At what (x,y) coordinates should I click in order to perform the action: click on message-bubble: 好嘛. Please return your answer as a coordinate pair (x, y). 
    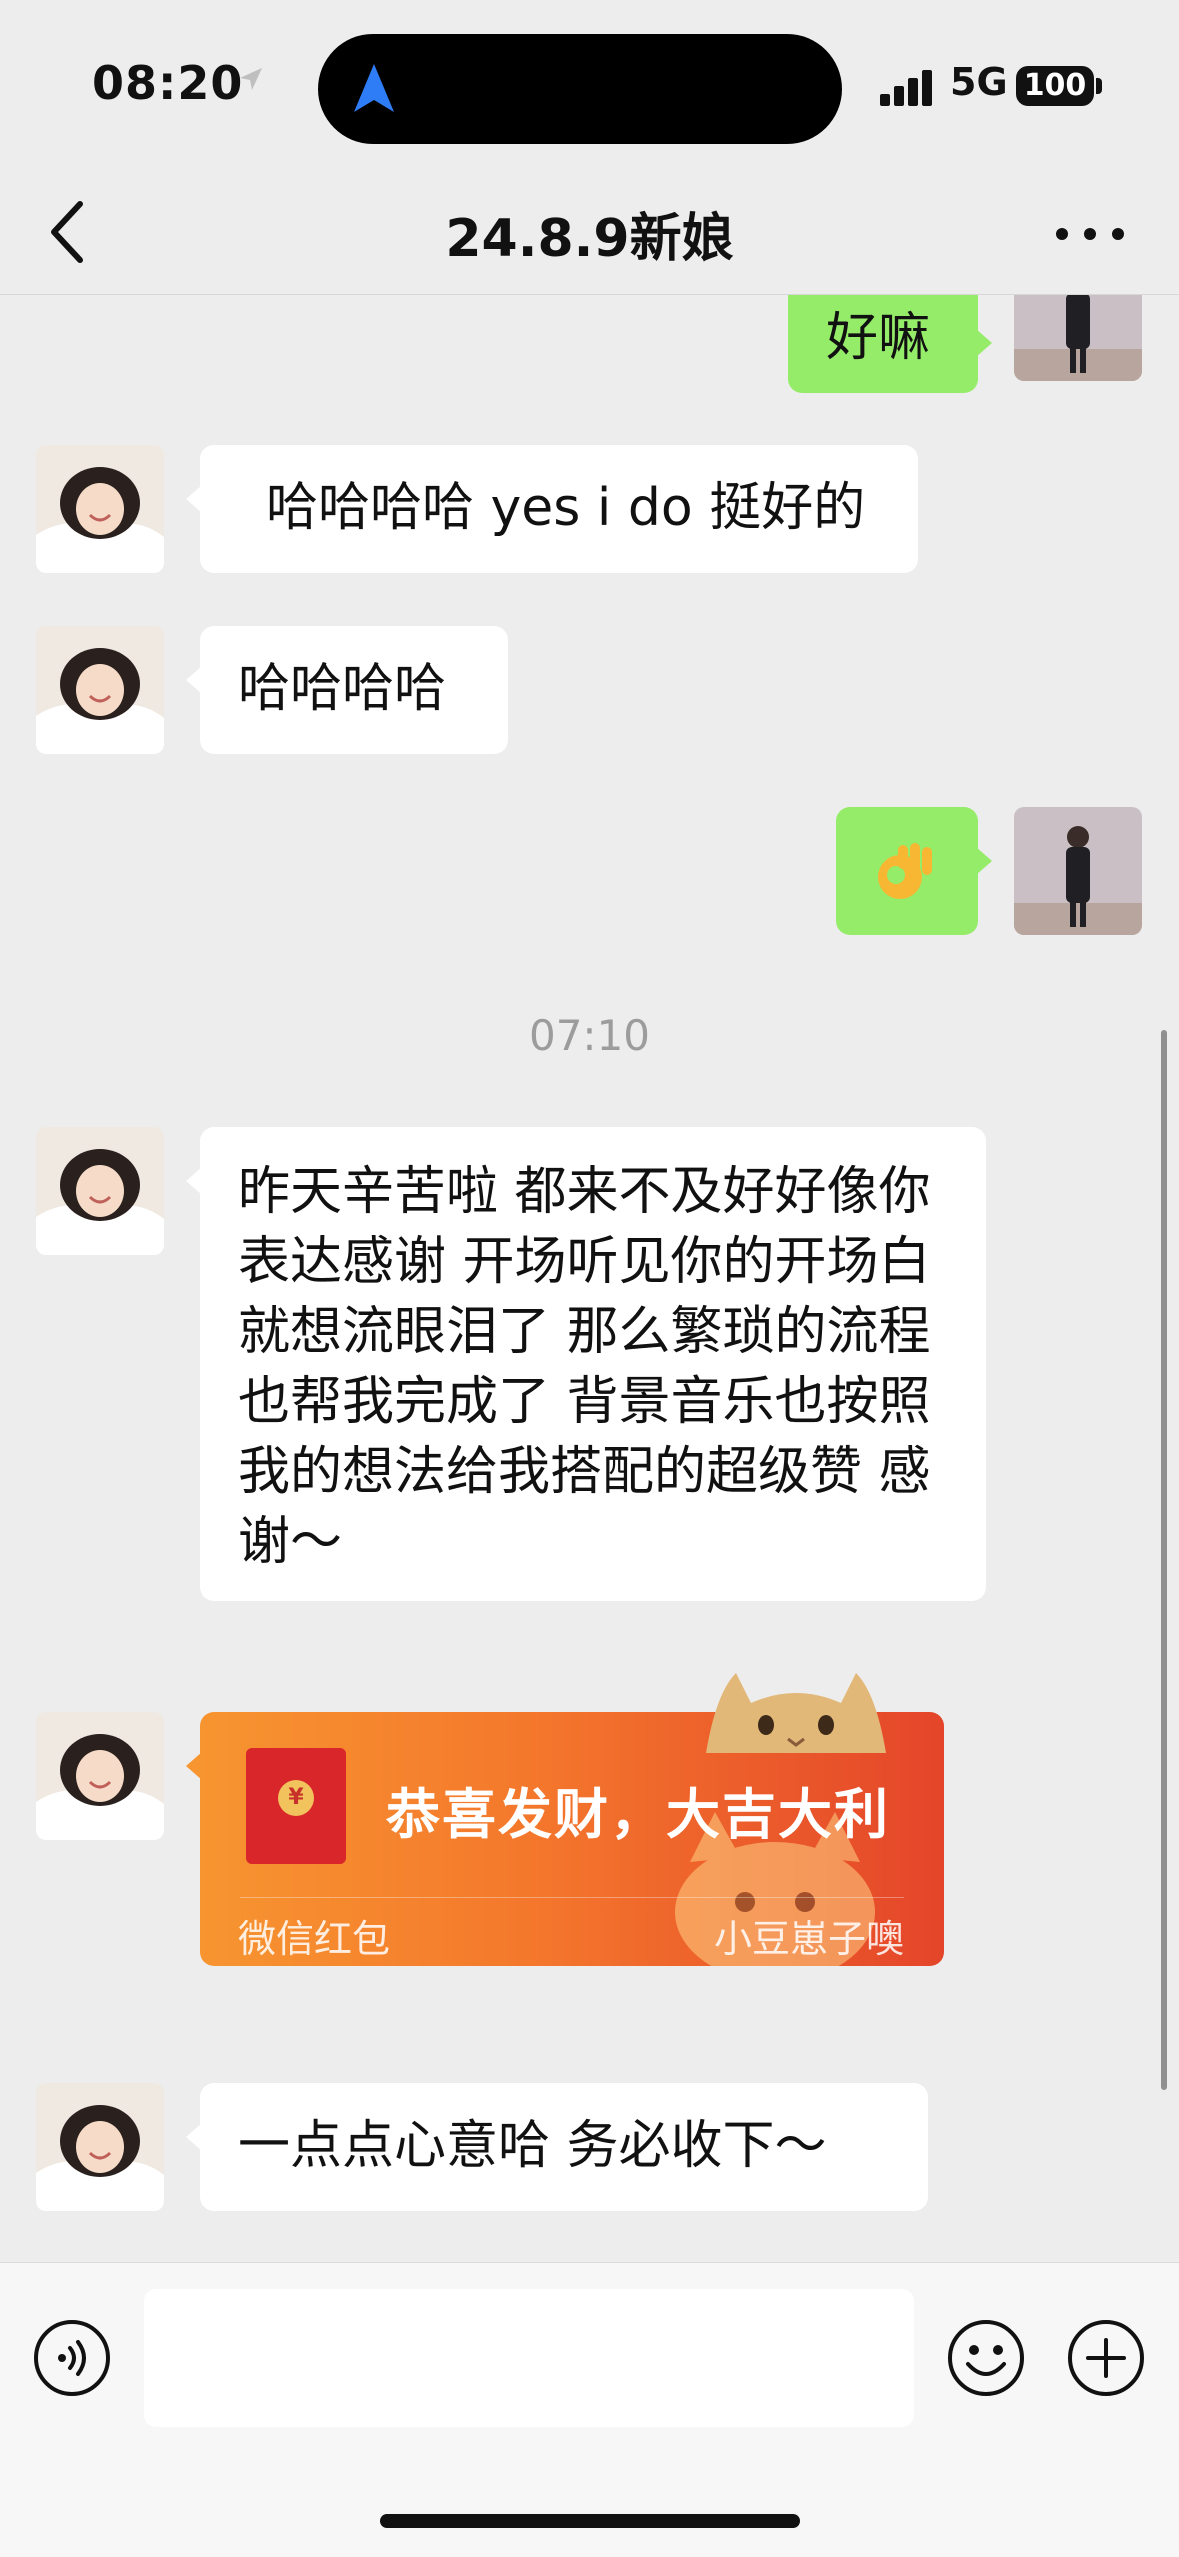
    Looking at the image, I should click on (890, 344).